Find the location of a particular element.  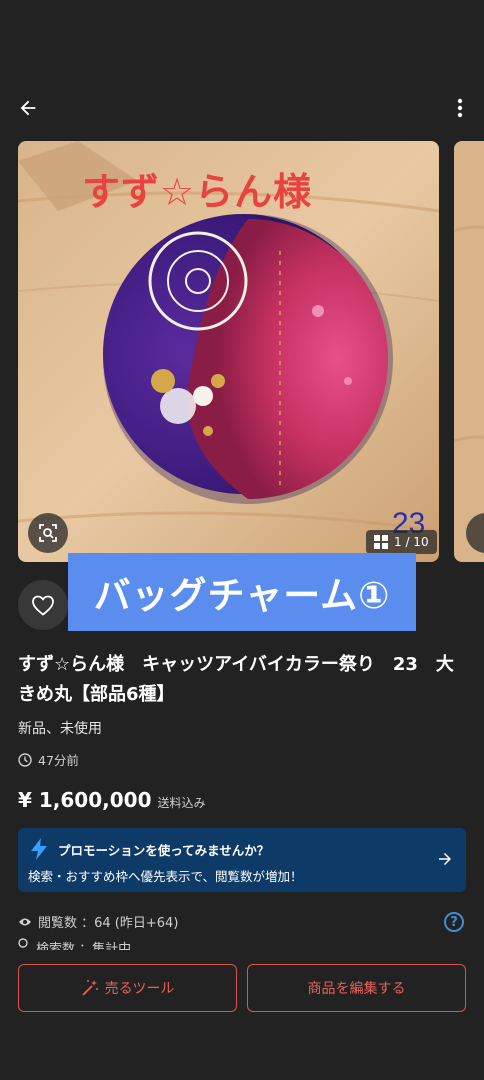

shipping-note: 送料込み is located at coordinates (181, 803).